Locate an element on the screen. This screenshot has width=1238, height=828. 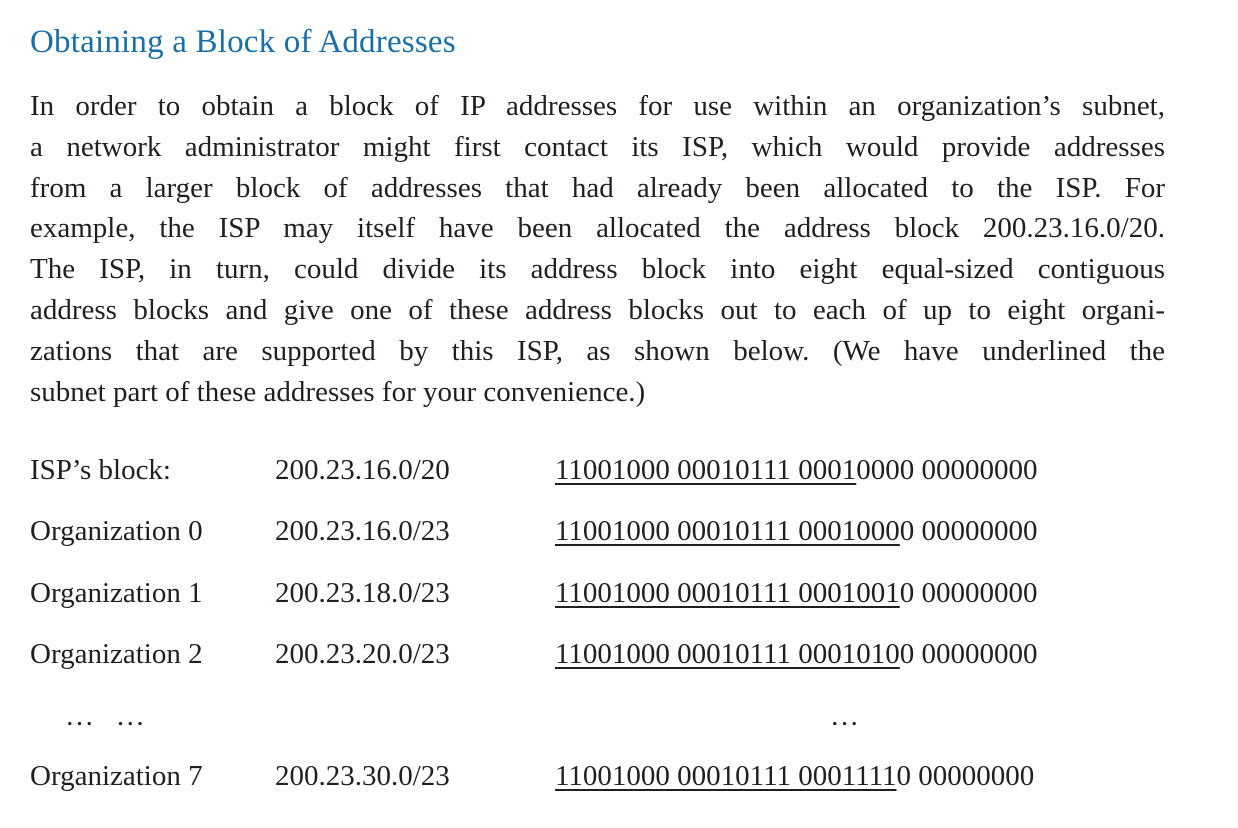
host-bits: 0000 00000000 is located at coordinates (947, 470).